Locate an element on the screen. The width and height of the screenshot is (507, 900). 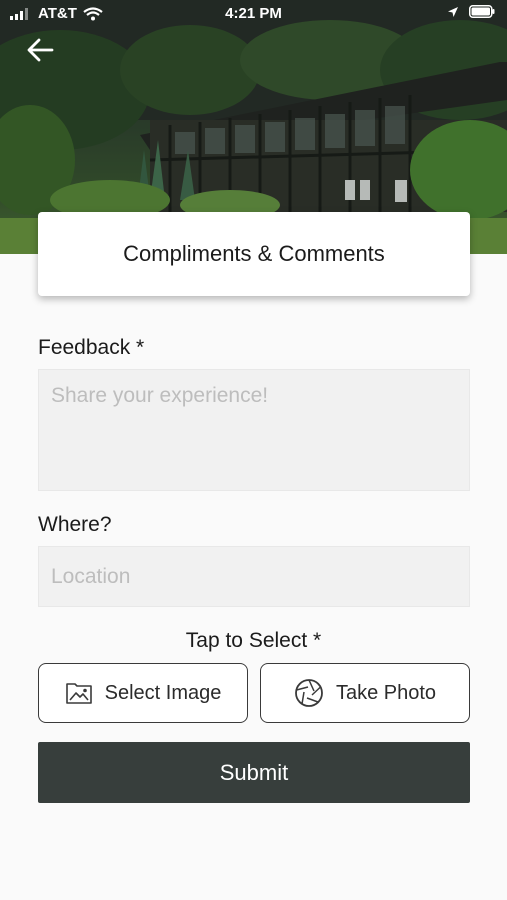
status-bar-right is located at coordinates (471, 11).